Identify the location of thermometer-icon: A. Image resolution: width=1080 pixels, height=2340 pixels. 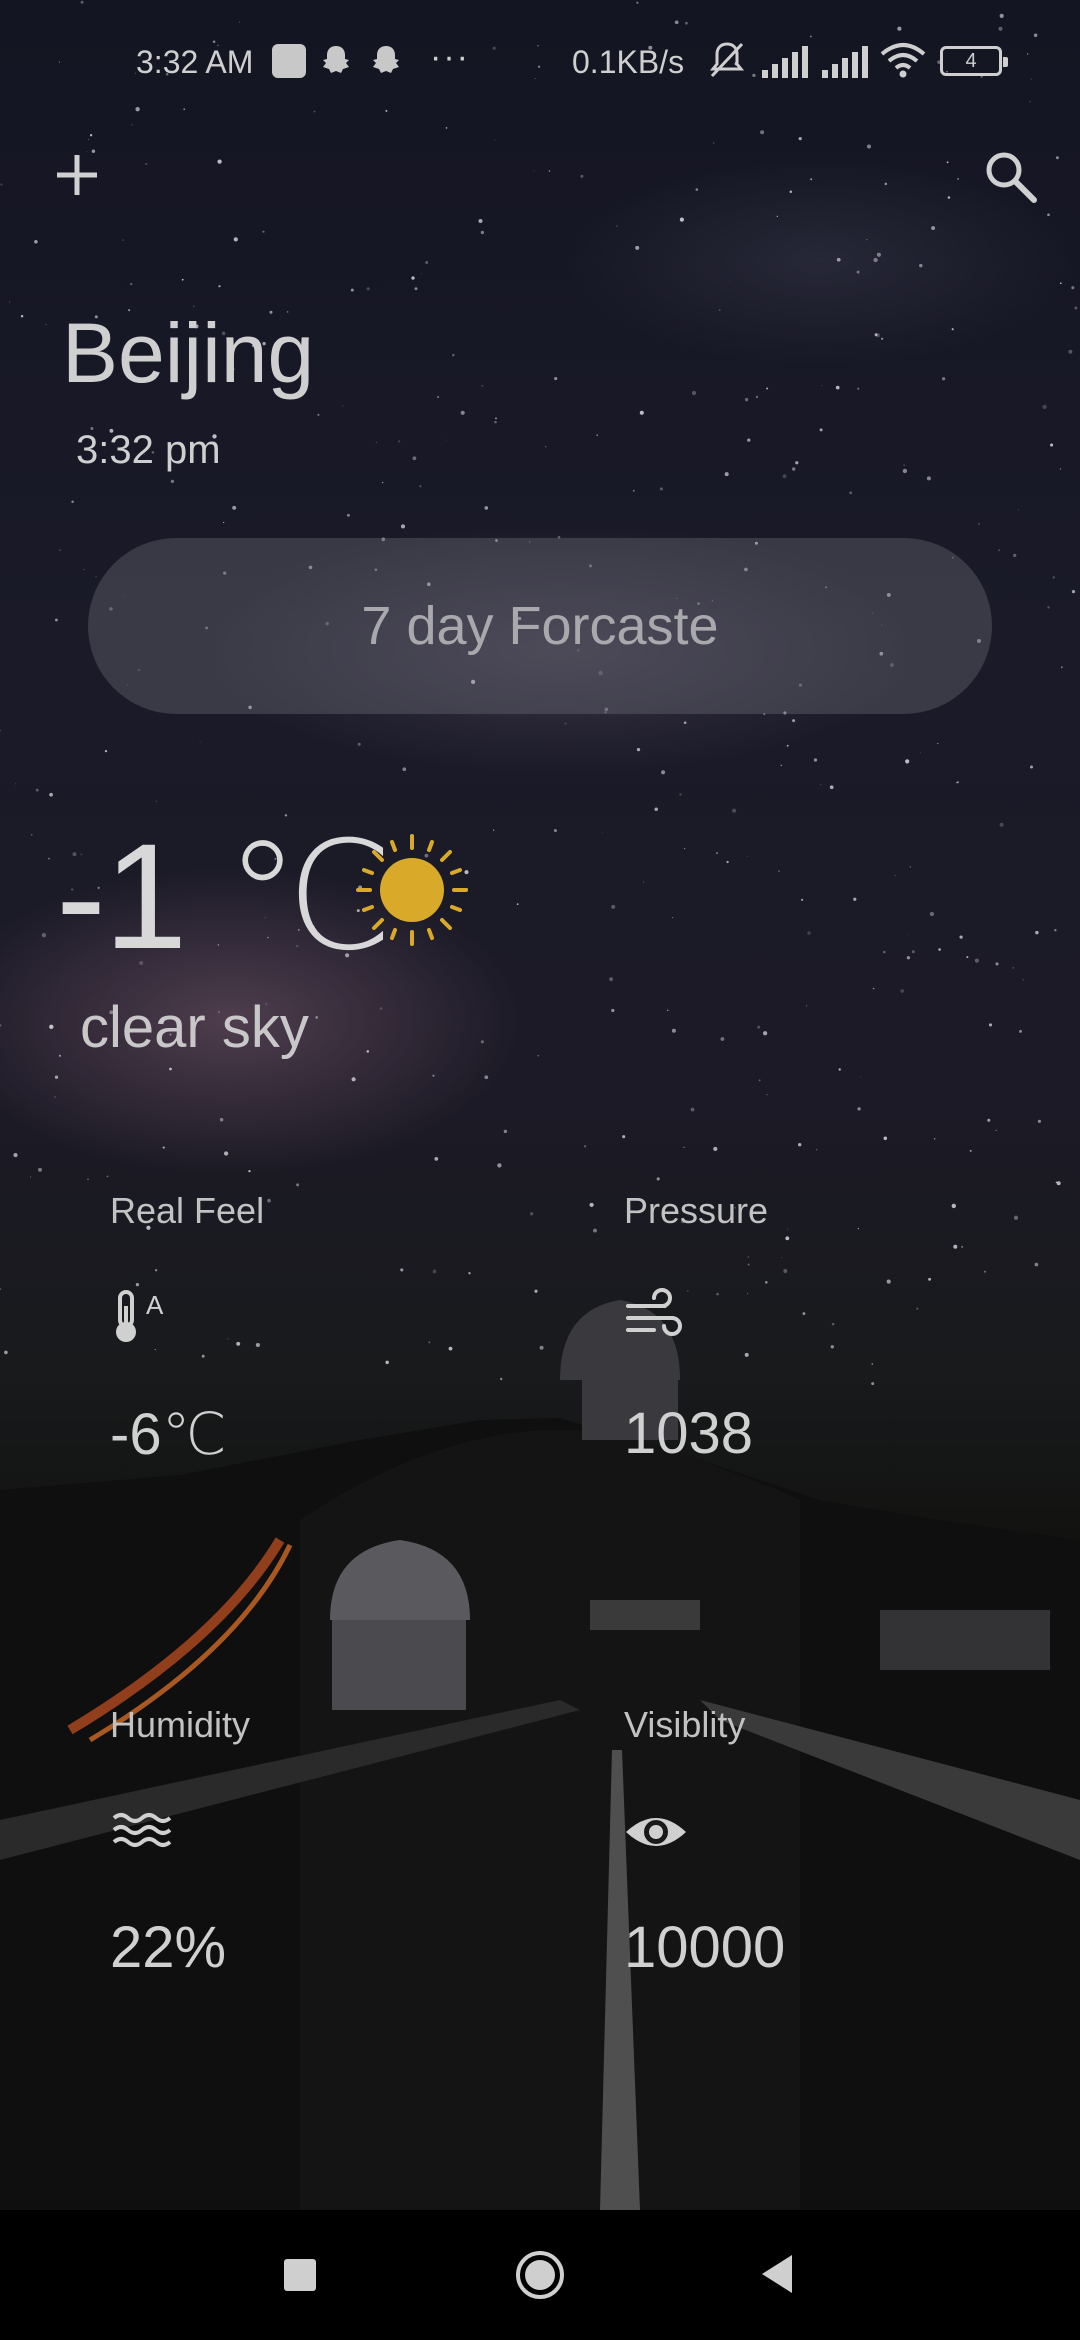
(140, 1316).